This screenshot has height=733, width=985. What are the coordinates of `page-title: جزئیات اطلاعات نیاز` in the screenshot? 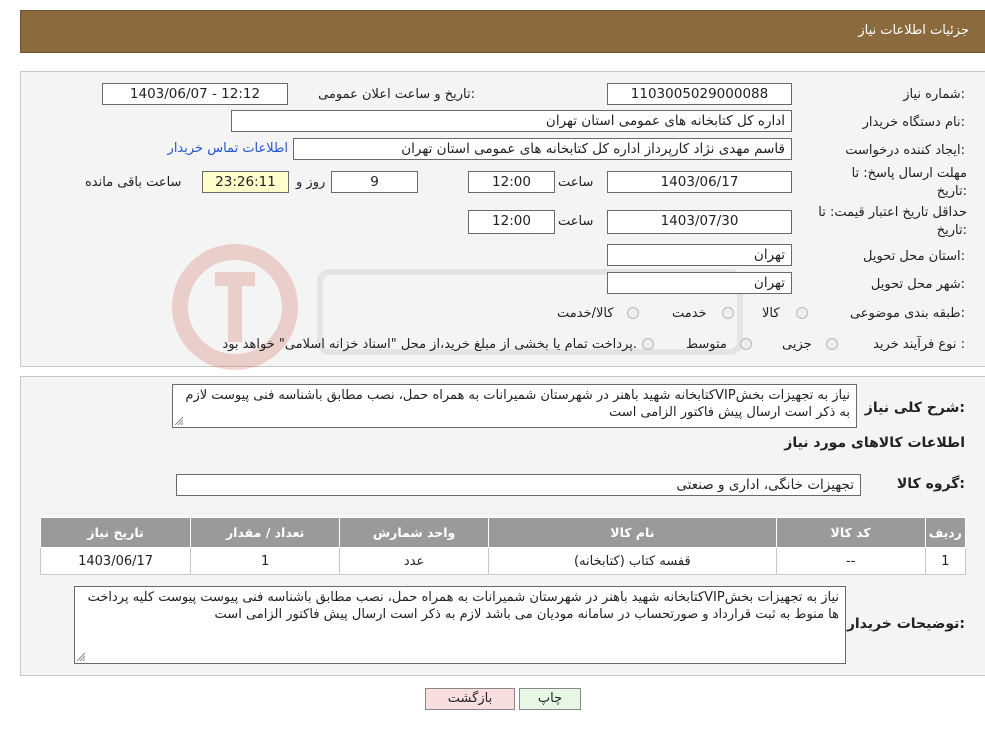 It's located at (913, 30).